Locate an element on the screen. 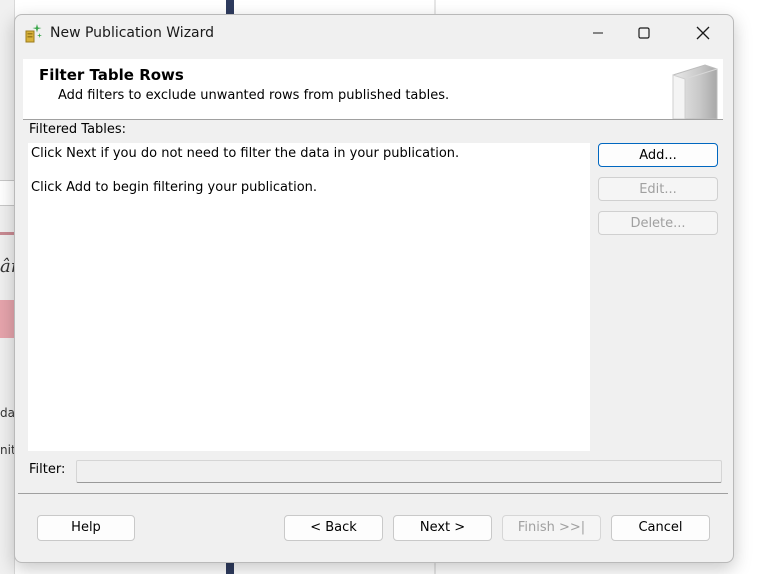  filter-label: Filter: is located at coordinates (47, 469).